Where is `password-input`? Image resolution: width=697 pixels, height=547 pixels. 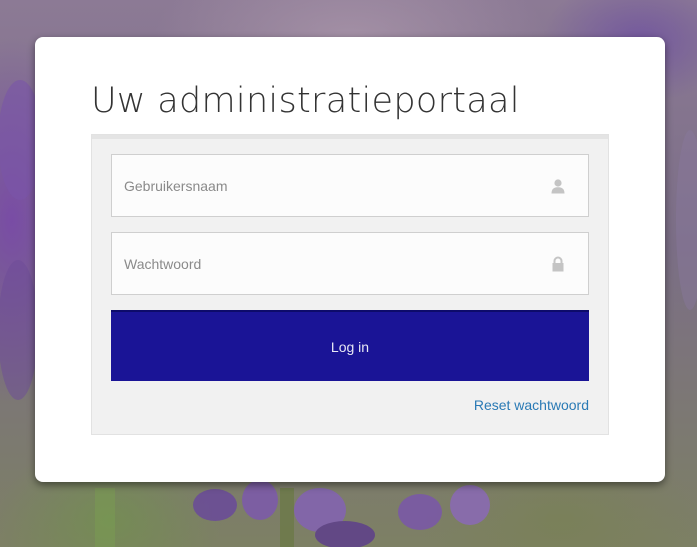
password-input is located at coordinates (350, 263).